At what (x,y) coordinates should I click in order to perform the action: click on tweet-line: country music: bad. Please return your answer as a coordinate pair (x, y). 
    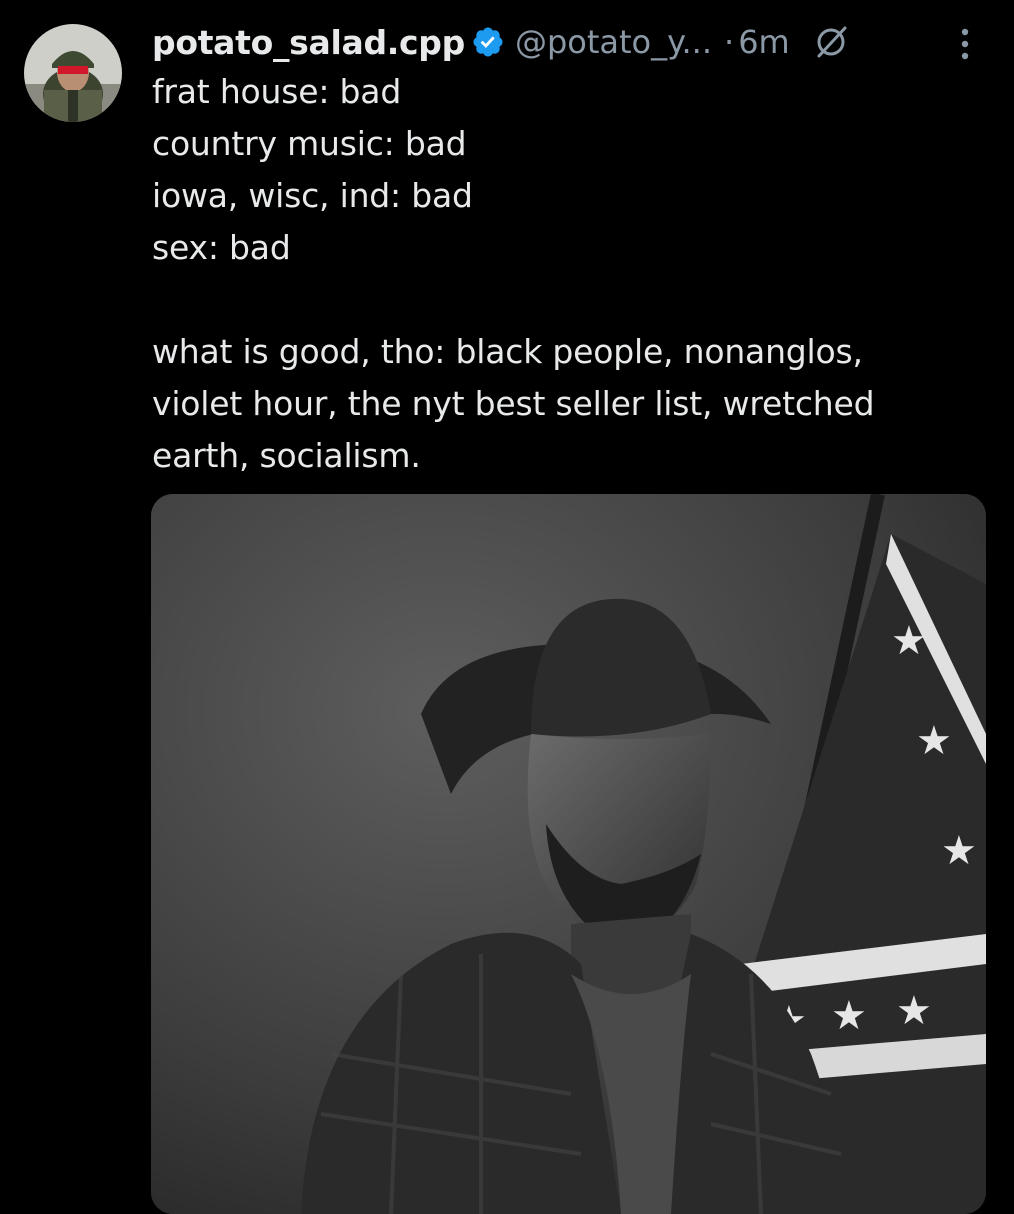
    Looking at the image, I should click on (309, 143).